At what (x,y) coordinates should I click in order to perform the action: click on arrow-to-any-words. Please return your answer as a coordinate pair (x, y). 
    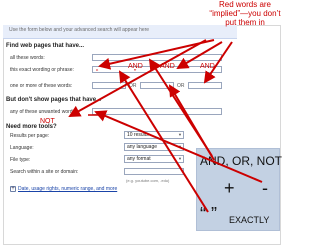
    Looking at the image, I should click on (191, 122).